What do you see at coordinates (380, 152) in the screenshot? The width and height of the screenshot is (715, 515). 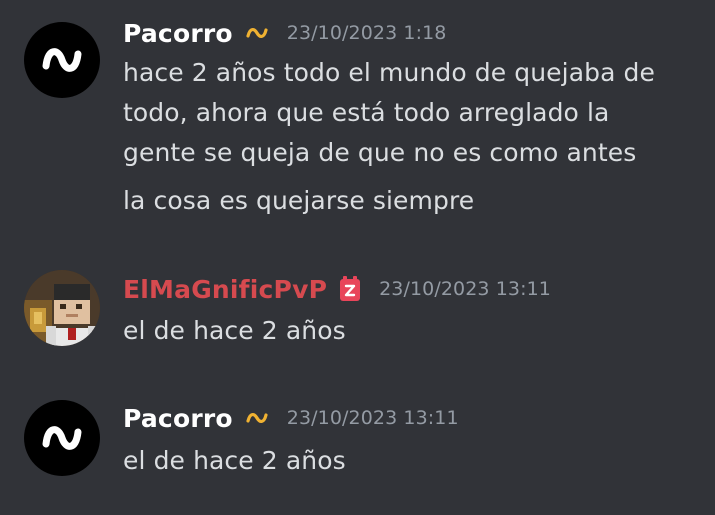 I see `message-line: gente se queja de que no es como antes` at bounding box center [380, 152].